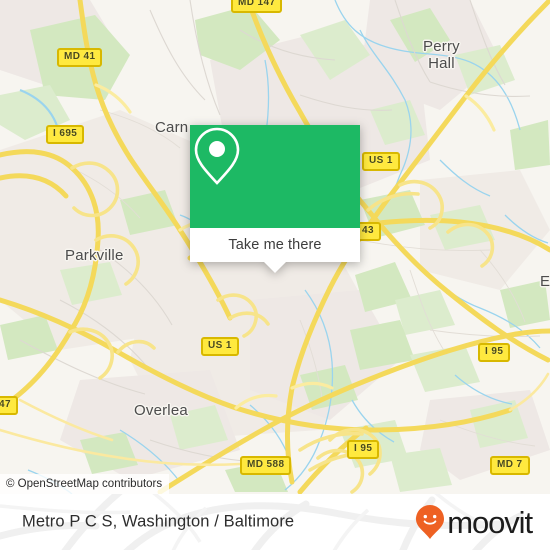  I want to click on place-label-e: E, so click(545, 281).